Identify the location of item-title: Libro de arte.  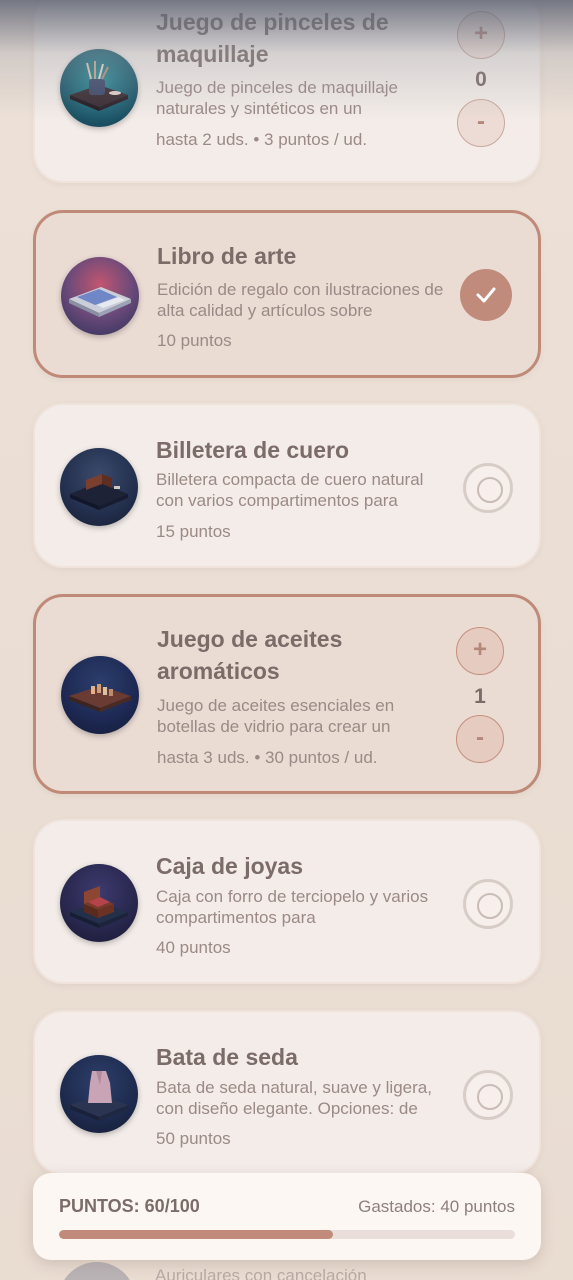
(227, 256).